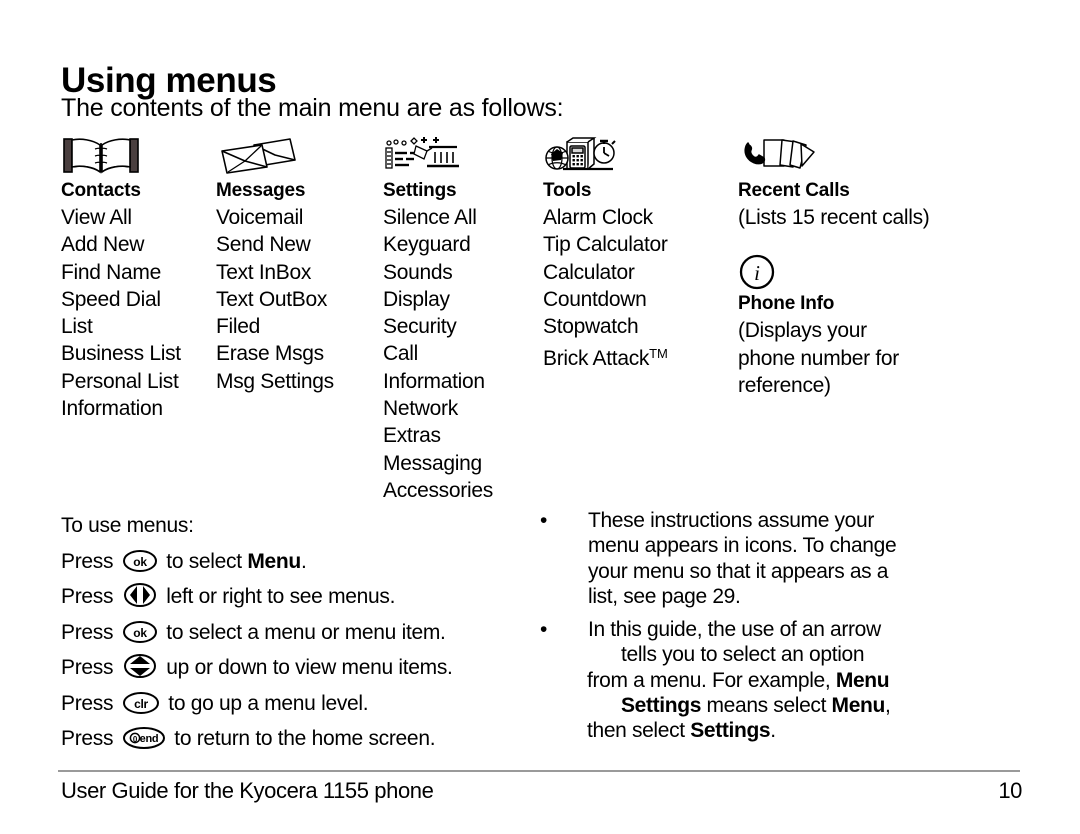 The width and height of the screenshot is (1080, 834). Describe the element at coordinates (77, 327) in the screenshot. I see `menu-item: List` at that location.